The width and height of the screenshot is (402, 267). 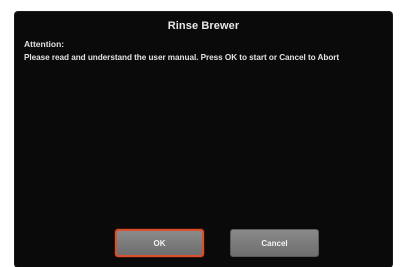 What do you see at coordinates (203, 26) in the screenshot?
I see `dialog-title: Rinse Brewer` at bounding box center [203, 26].